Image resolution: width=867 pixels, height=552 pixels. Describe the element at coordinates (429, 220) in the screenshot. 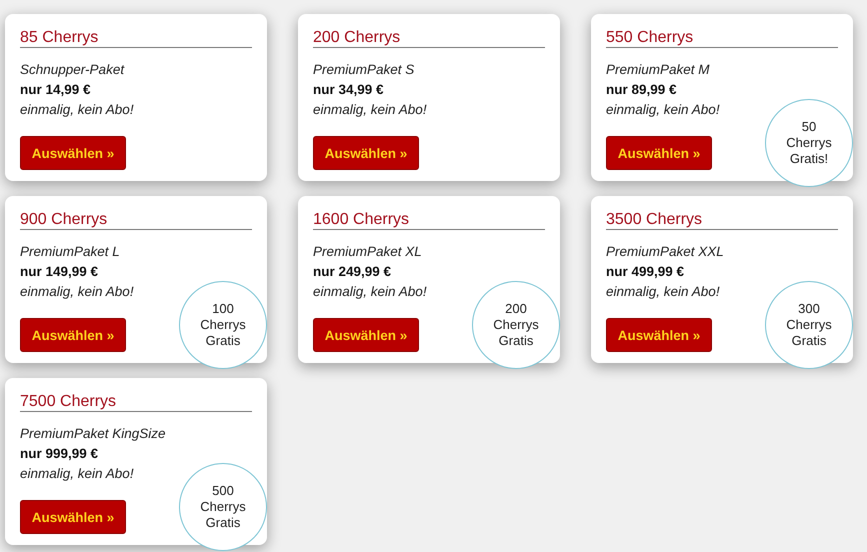

I see `package-title: 1600 Cherrys` at that location.